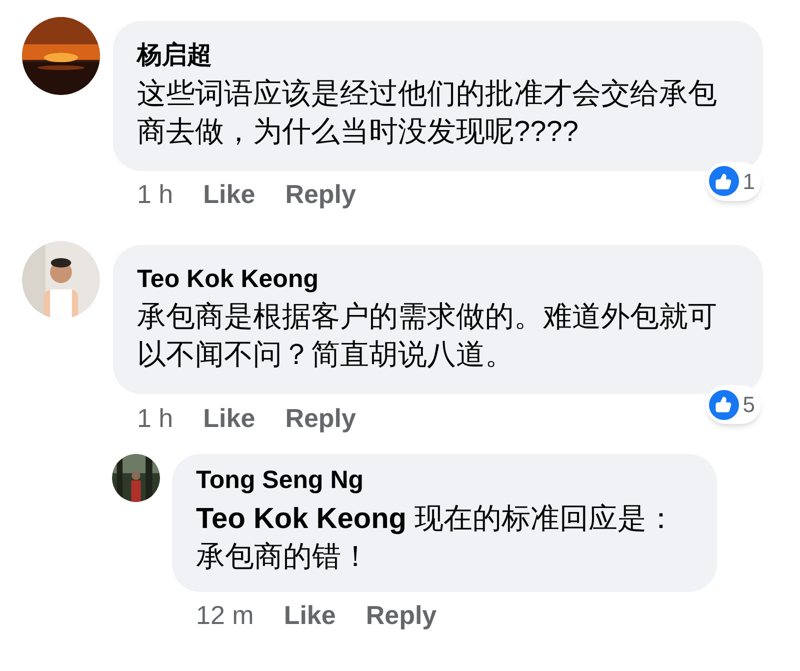 This screenshot has width=800, height=671. I want to click on comment-text: 承包商是根据客户的需求做的。难道外包就可以不闻不问？简直胡说八道。, so click(427, 336).